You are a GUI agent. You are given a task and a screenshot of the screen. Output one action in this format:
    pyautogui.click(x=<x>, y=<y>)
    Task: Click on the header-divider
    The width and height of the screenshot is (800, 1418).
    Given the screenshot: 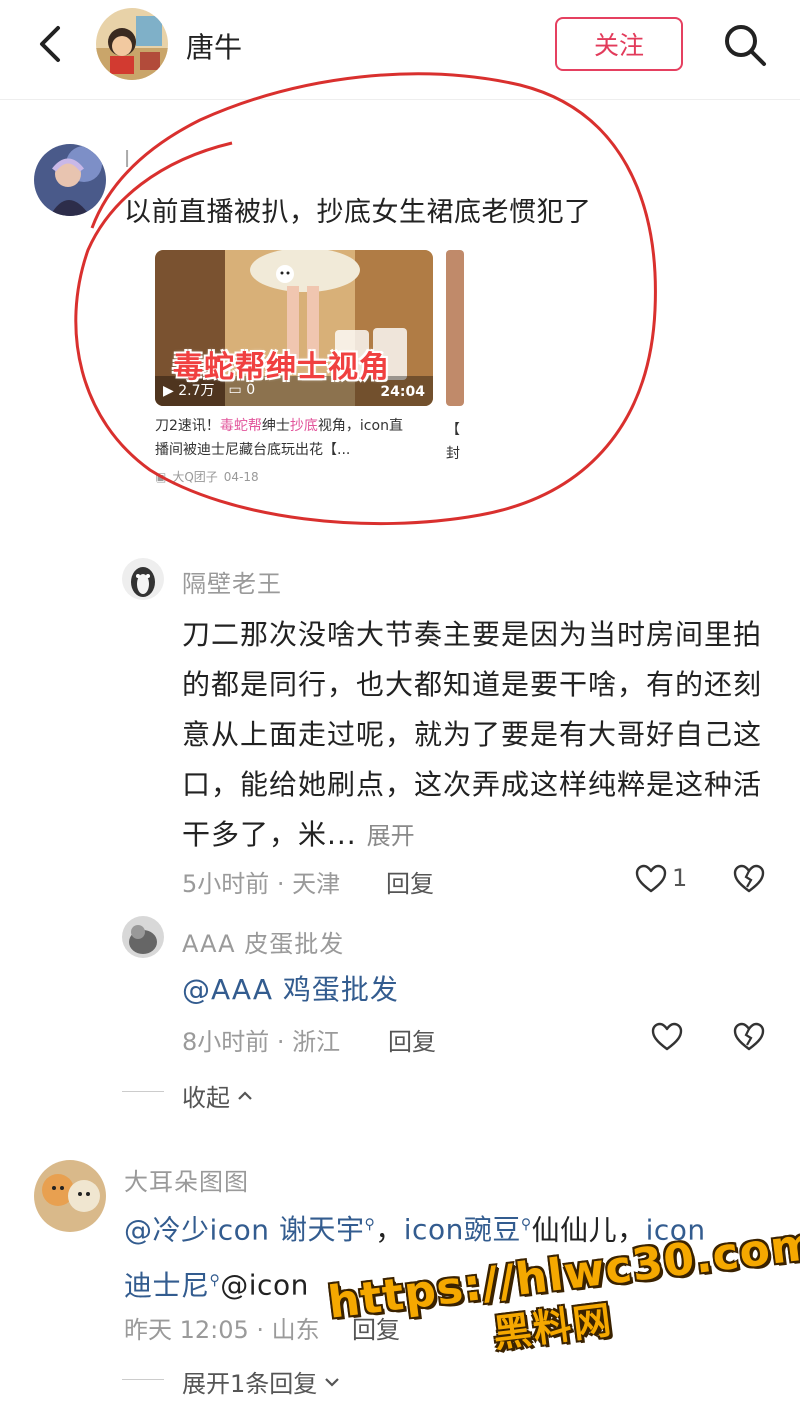 What is the action you would take?
    pyautogui.click(x=400, y=99)
    